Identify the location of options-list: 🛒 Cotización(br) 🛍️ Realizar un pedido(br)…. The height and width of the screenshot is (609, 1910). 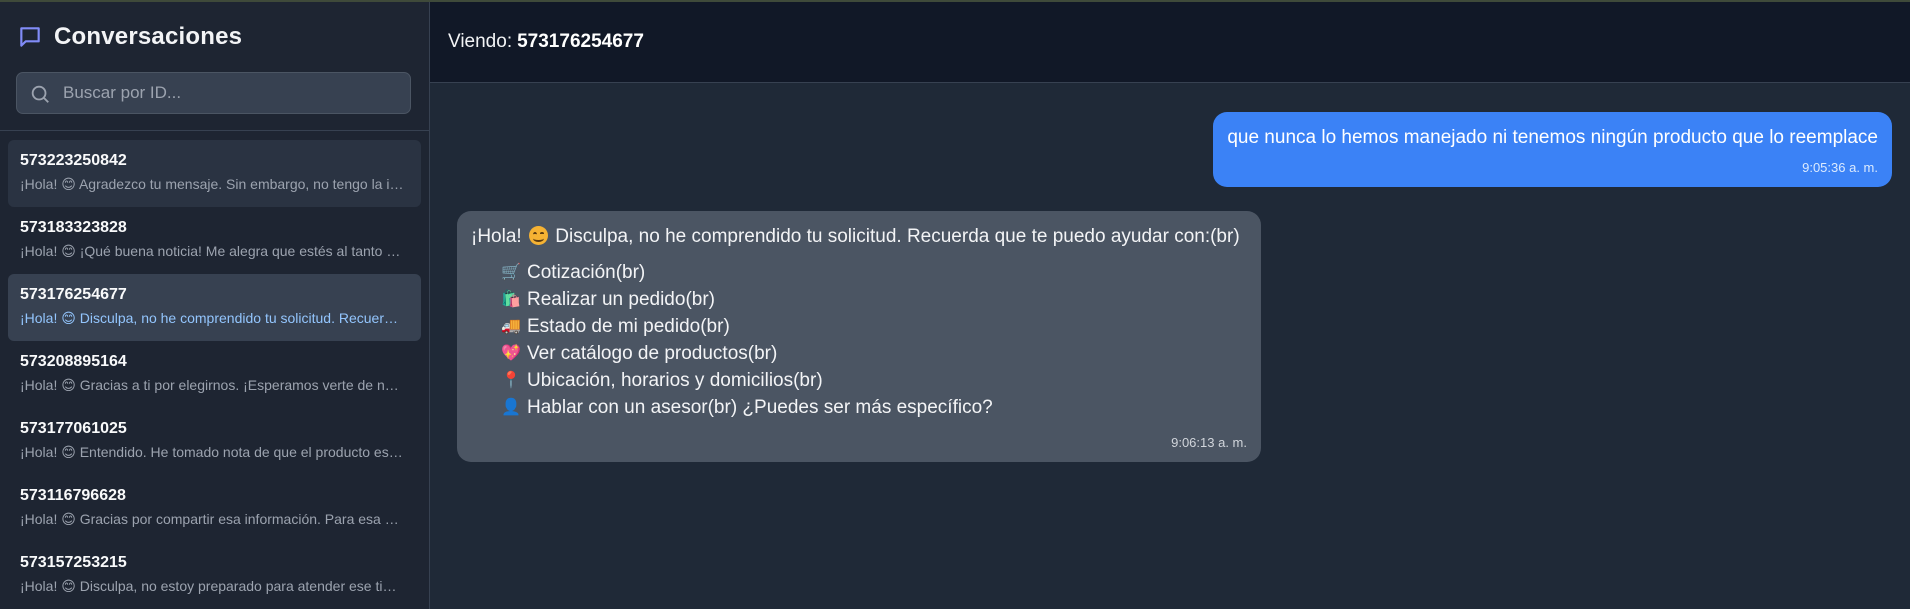
(859, 340).